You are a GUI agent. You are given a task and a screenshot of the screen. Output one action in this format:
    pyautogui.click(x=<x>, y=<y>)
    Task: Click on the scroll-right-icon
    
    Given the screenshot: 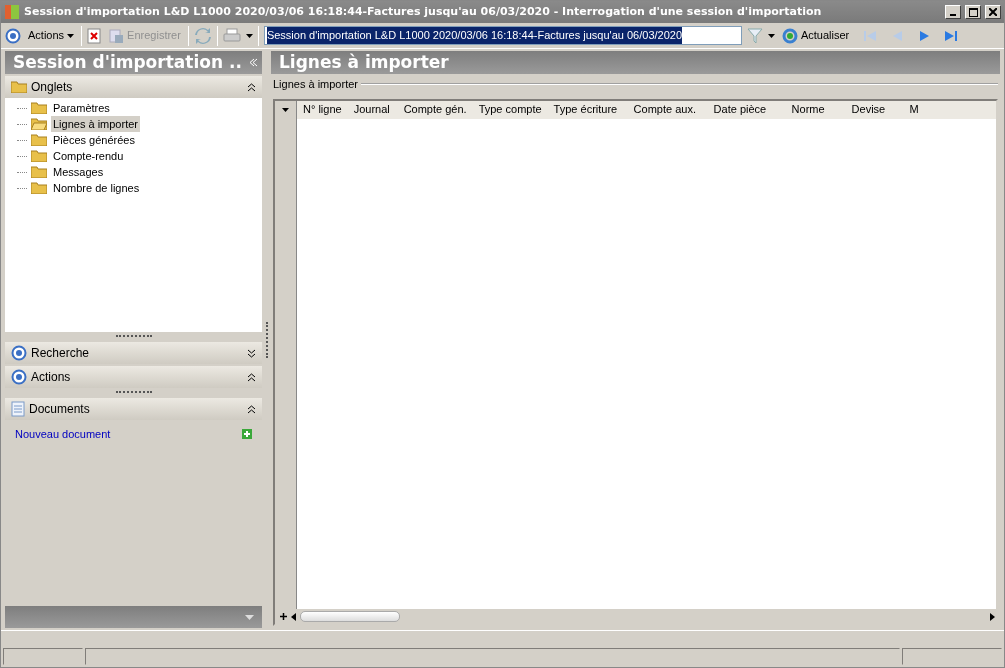 What is the action you would take?
    pyautogui.click(x=992, y=616)
    